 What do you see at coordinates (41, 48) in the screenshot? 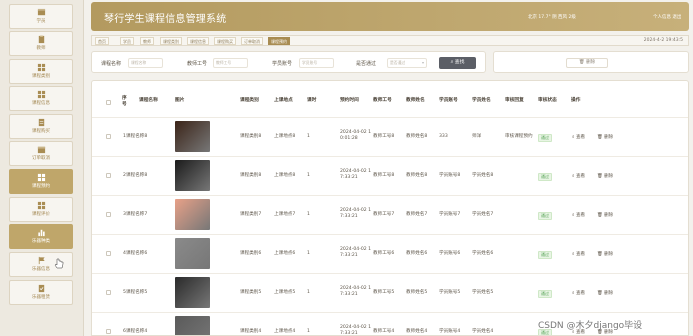
I see `sidebar-item-label: 教师` at bounding box center [41, 48].